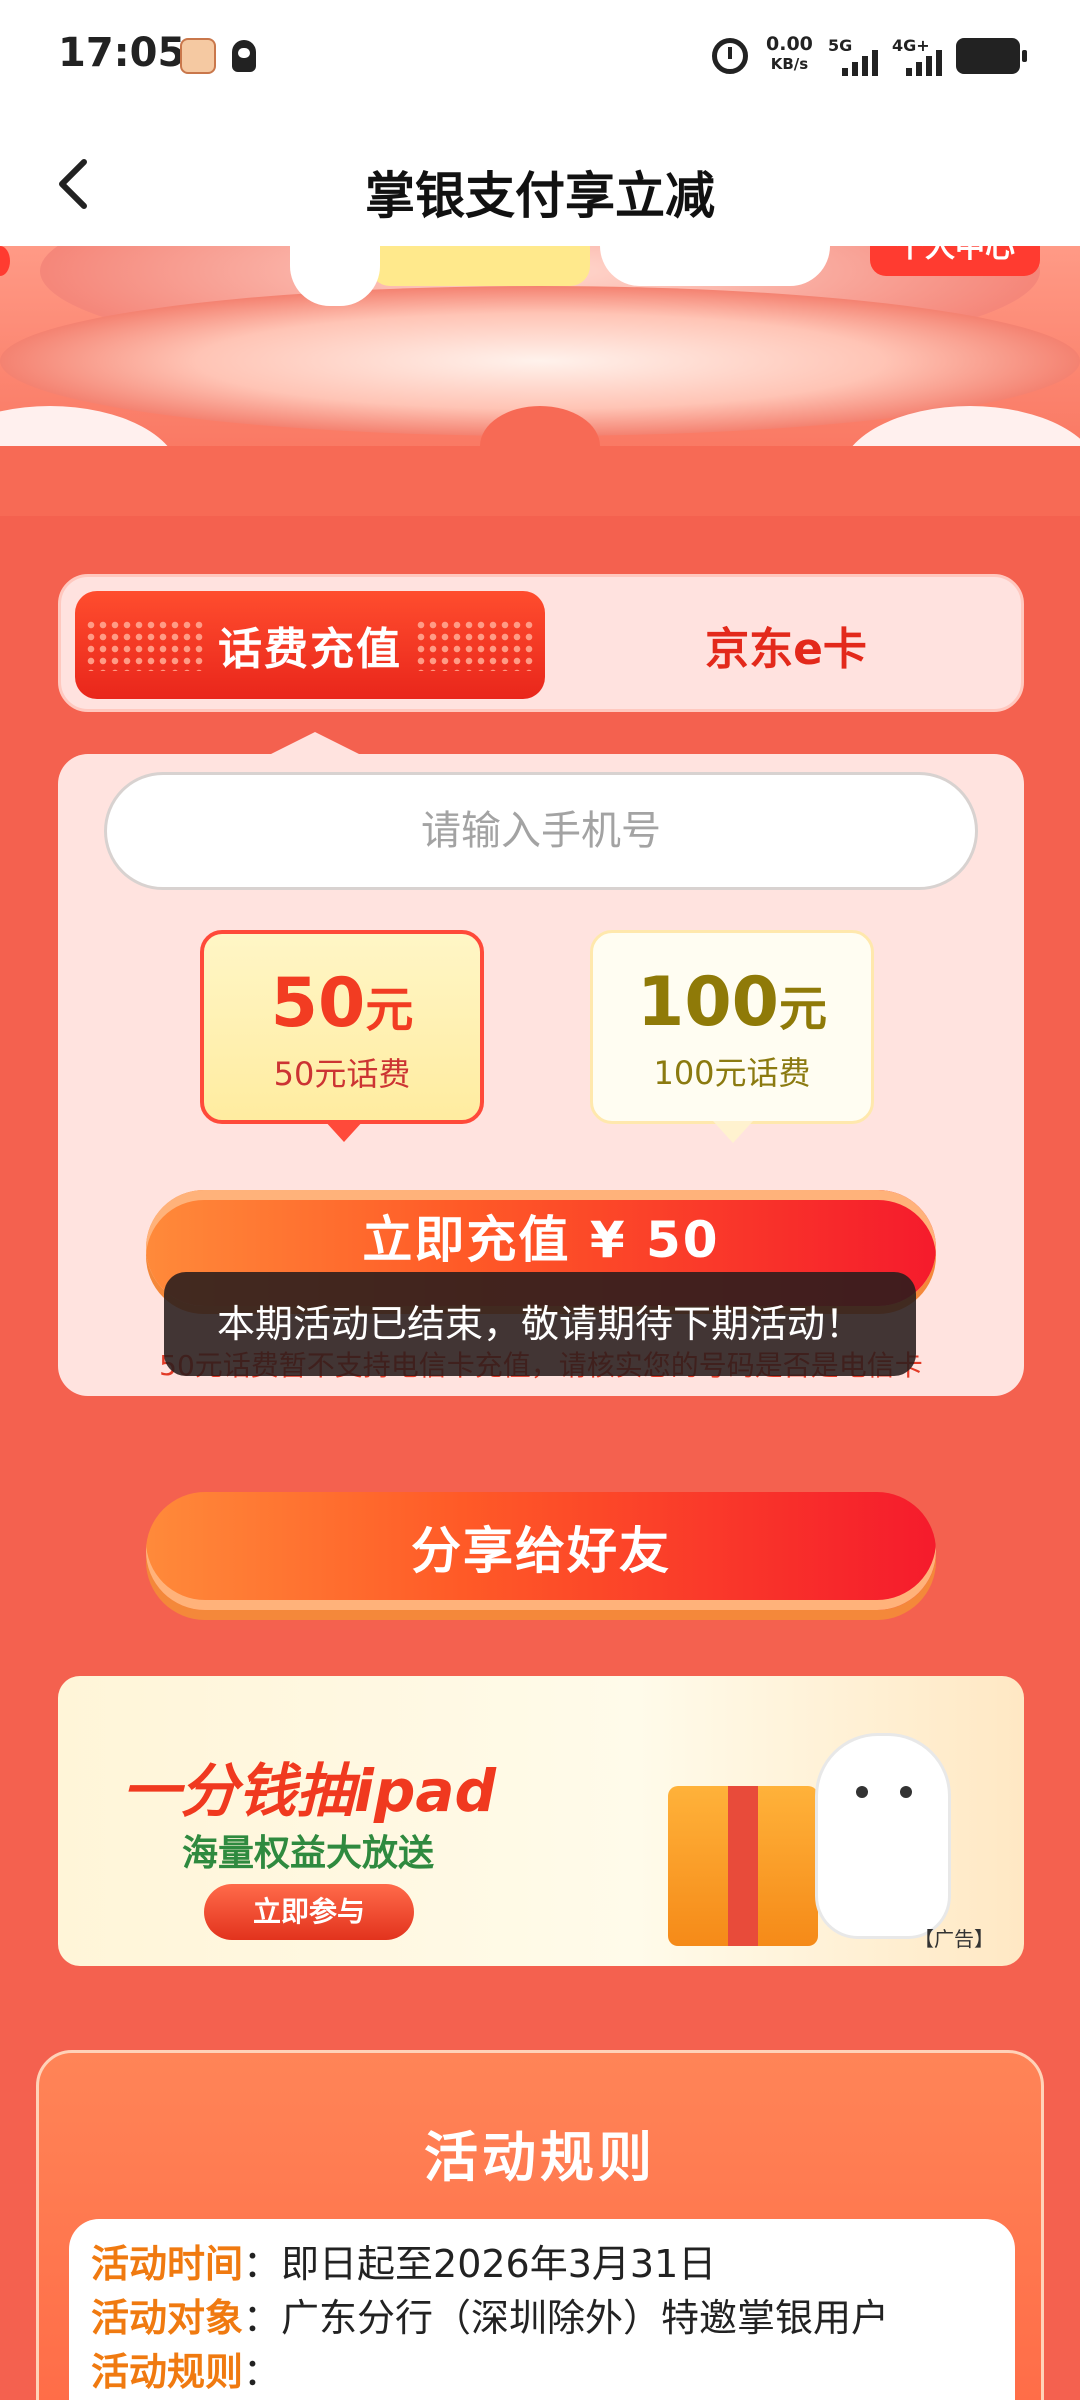 The width and height of the screenshot is (1080, 2400). What do you see at coordinates (244, 56) in the screenshot?
I see `qq-notification-icon` at bounding box center [244, 56].